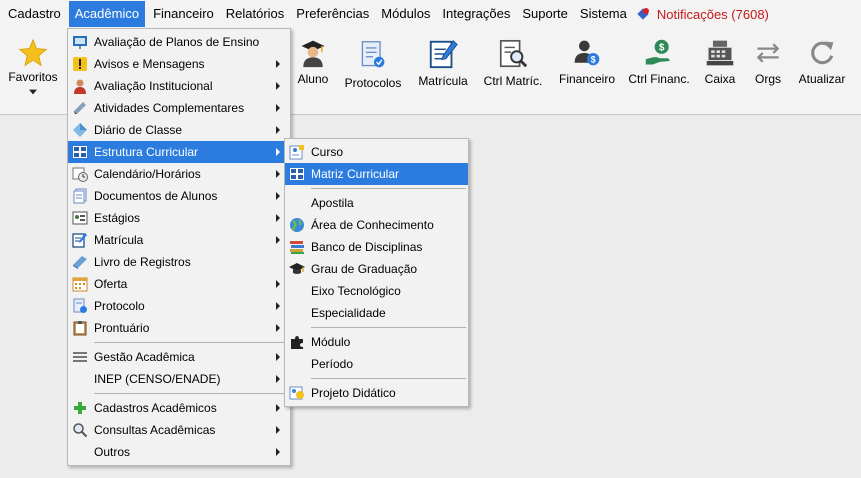 This screenshot has height=478, width=861. I want to click on student-icon, so click(313, 54).